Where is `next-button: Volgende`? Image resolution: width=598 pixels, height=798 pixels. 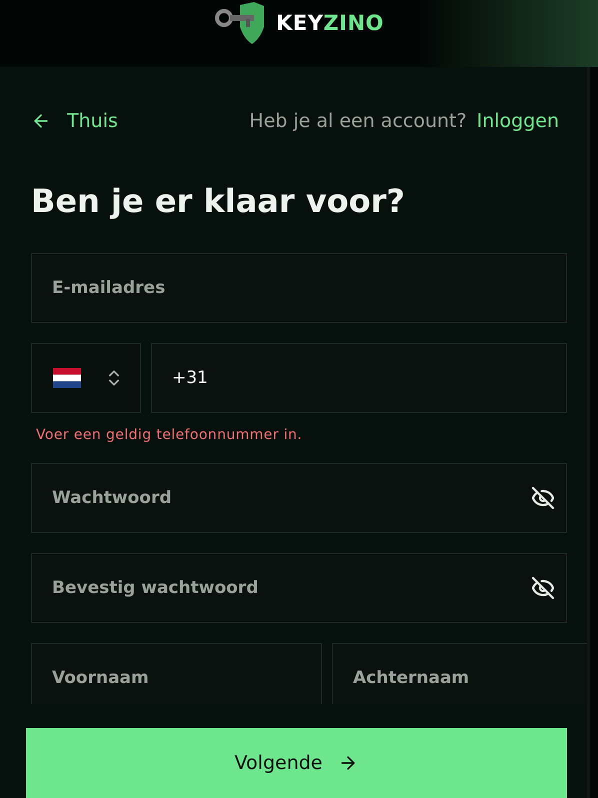 next-button: Volgende is located at coordinates (296, 763).